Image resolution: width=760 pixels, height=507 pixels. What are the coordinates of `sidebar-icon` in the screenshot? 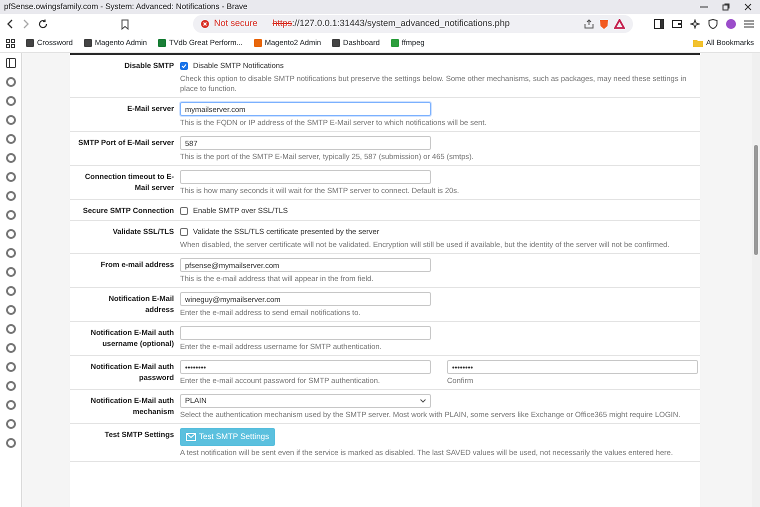 It's located at (659, 24).